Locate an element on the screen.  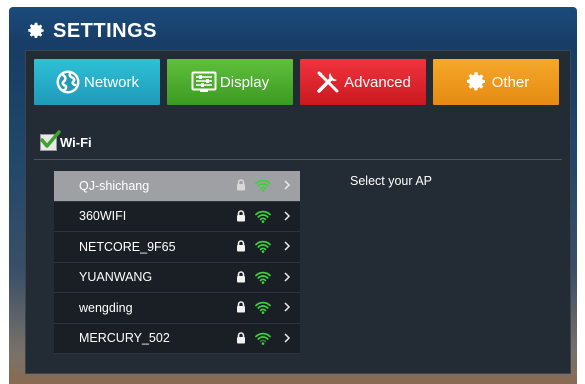
ap-list-item: wengding is located at coordinates (177, 308).